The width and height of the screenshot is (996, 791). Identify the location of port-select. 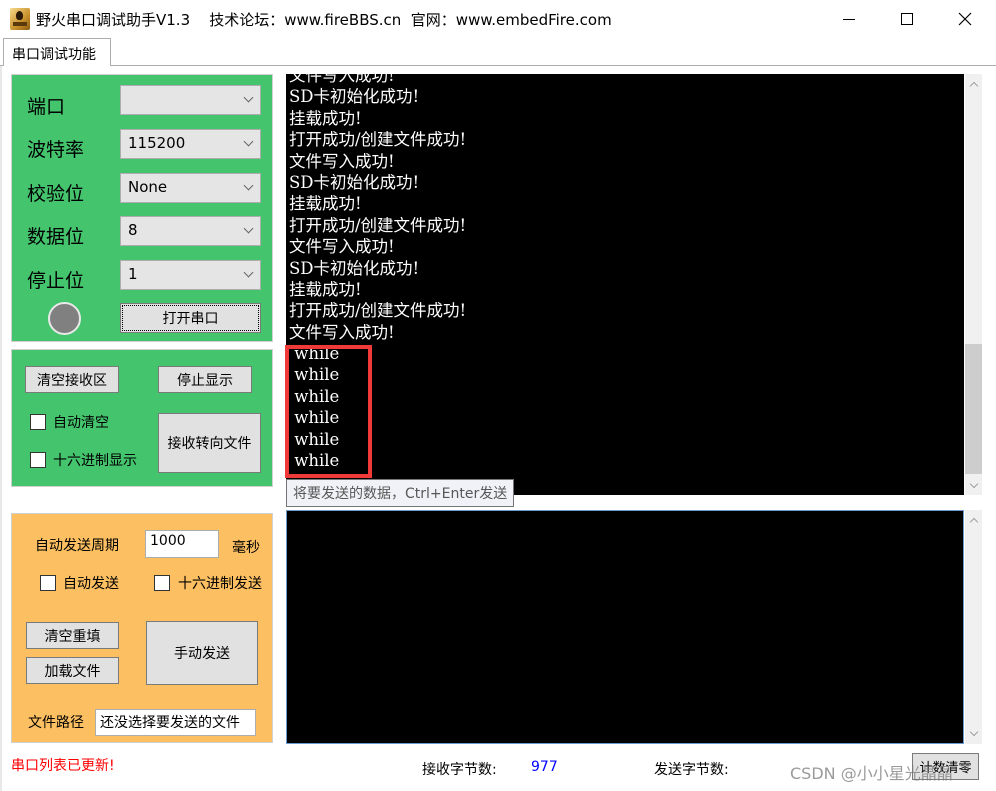
(190, 100).